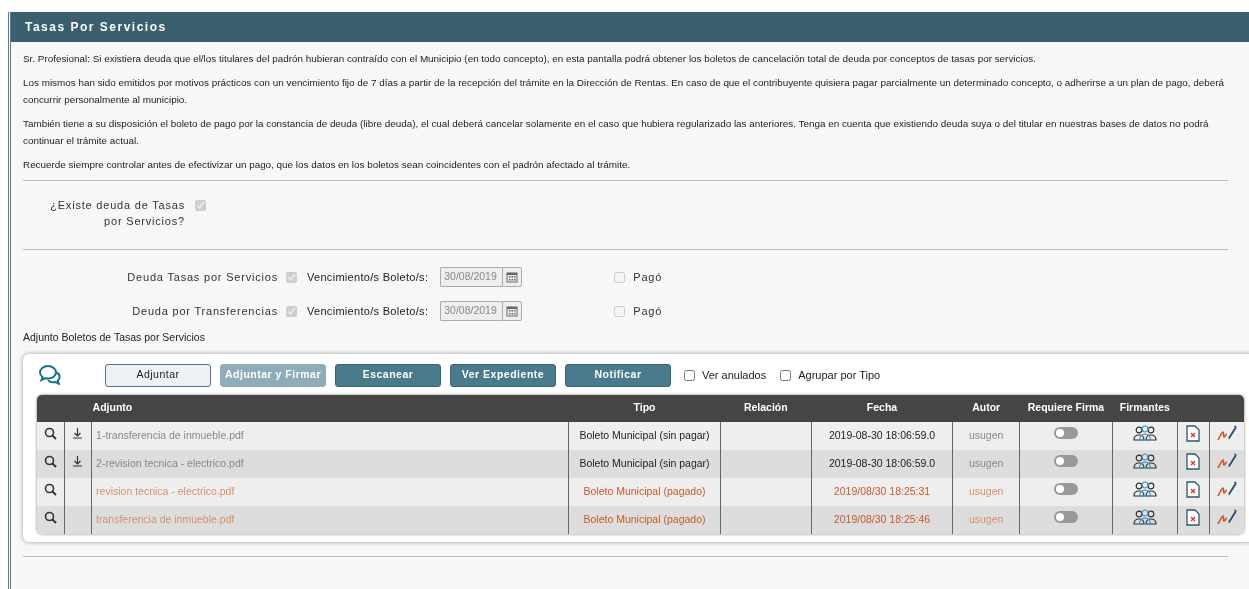  What do you see at coordinates (616, 132) in the screenshot?
I see `paragraph: También tiene a su disposición el boleto de pago por la constancia de deuda (libre deuda), el cual deberá cancelar solamente en el caso que hubiera regularizado las anteriores. Tenga en cuenta que existiendo deuda suya o del titular en nuestras bases de datos no podrá continuar el trámite actual.` at bounding box center [616, 132].